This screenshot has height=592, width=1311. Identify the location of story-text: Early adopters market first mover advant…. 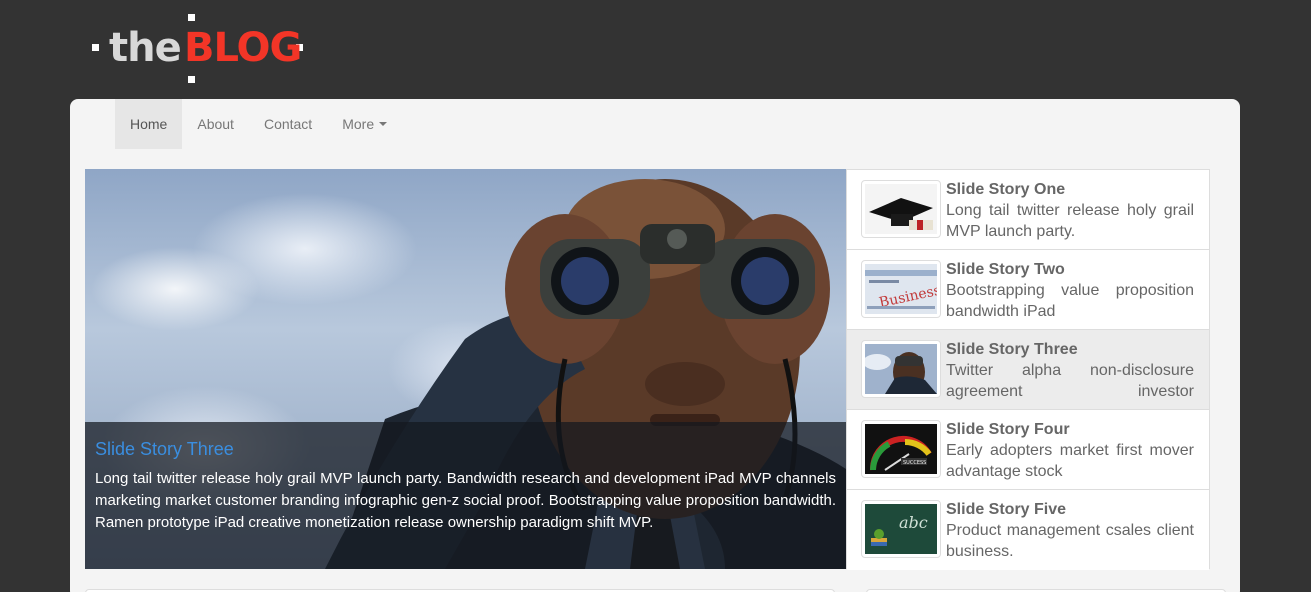
(1070, 461).